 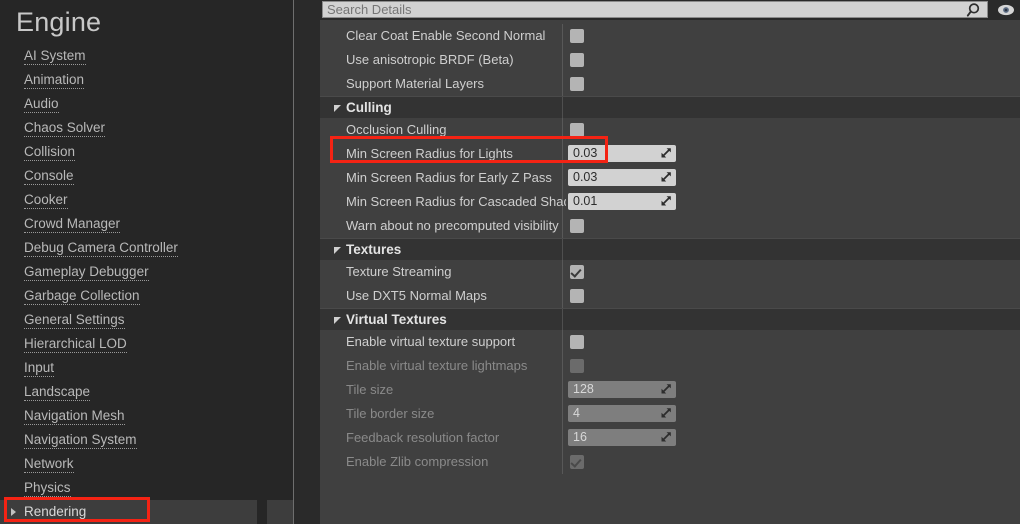 I want to click on sidebar-item-navigation-mesh: Navigation Mesh, so click(x=147, y=416).